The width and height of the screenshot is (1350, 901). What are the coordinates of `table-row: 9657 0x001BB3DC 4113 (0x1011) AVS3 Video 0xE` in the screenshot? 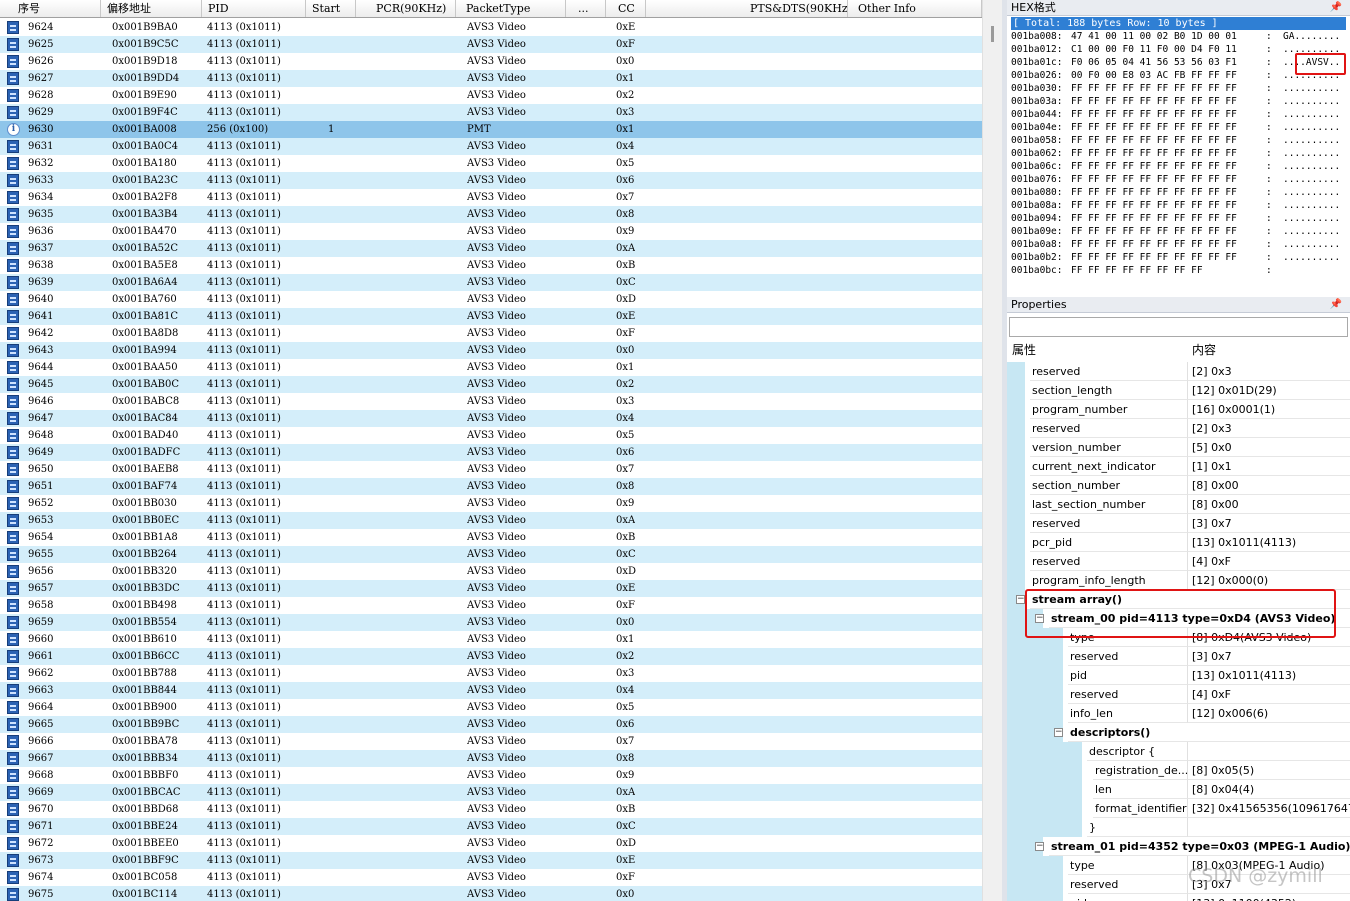 It's located at (491, 588).